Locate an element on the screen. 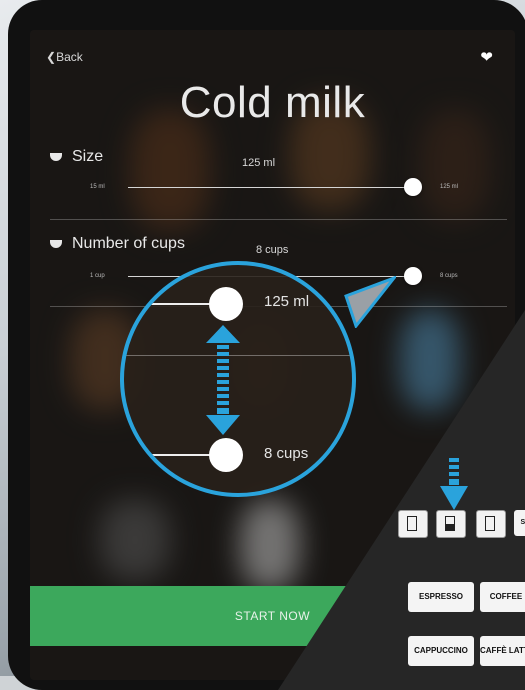 The width and height of the screenshot is (525, 690). drink-espresso-button: ESPRESSO is located at coordinates (441, 597).